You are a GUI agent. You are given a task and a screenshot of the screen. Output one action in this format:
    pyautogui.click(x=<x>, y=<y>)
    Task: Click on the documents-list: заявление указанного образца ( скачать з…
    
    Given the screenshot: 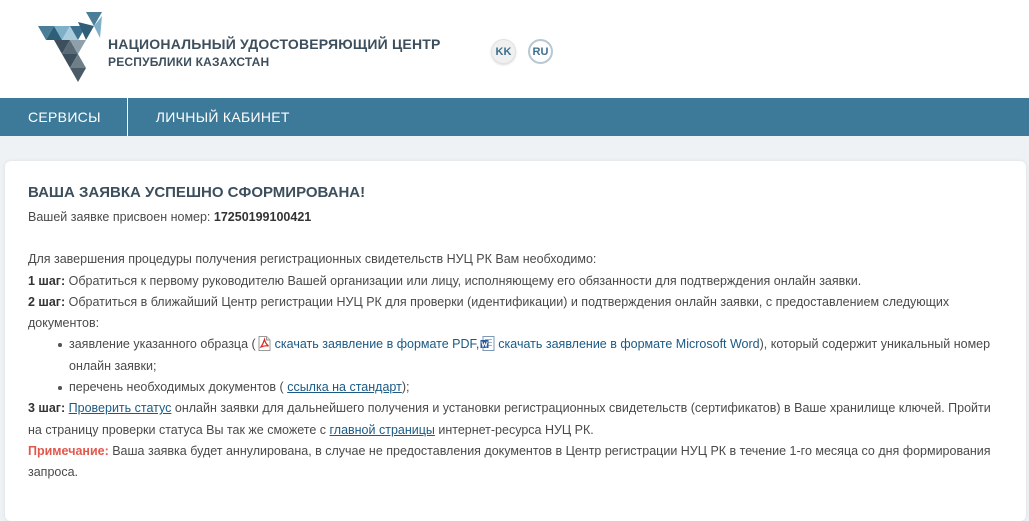 What is the action you would take?
    pyautogui.click(x=515, y=366)
    